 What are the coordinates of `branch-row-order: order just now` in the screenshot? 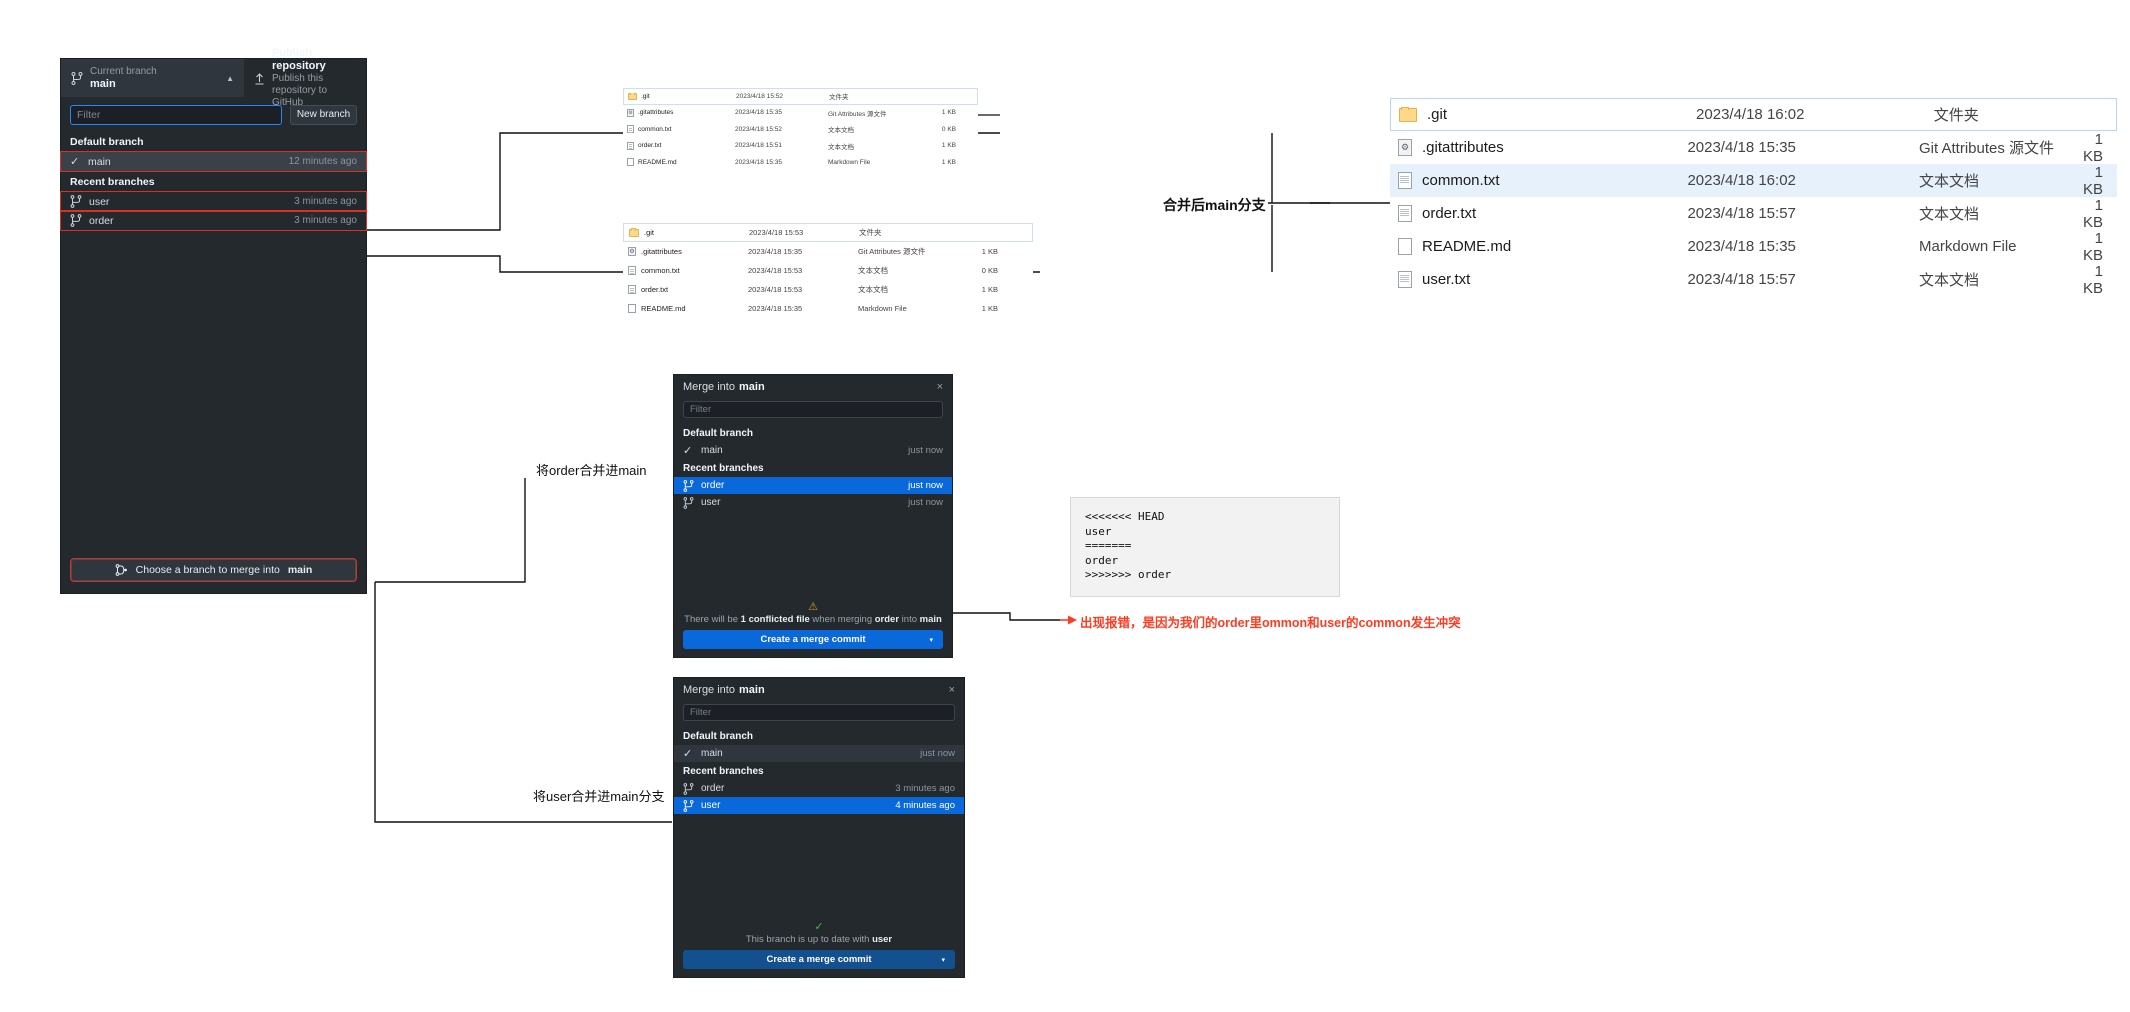 It's located at (813, 485).